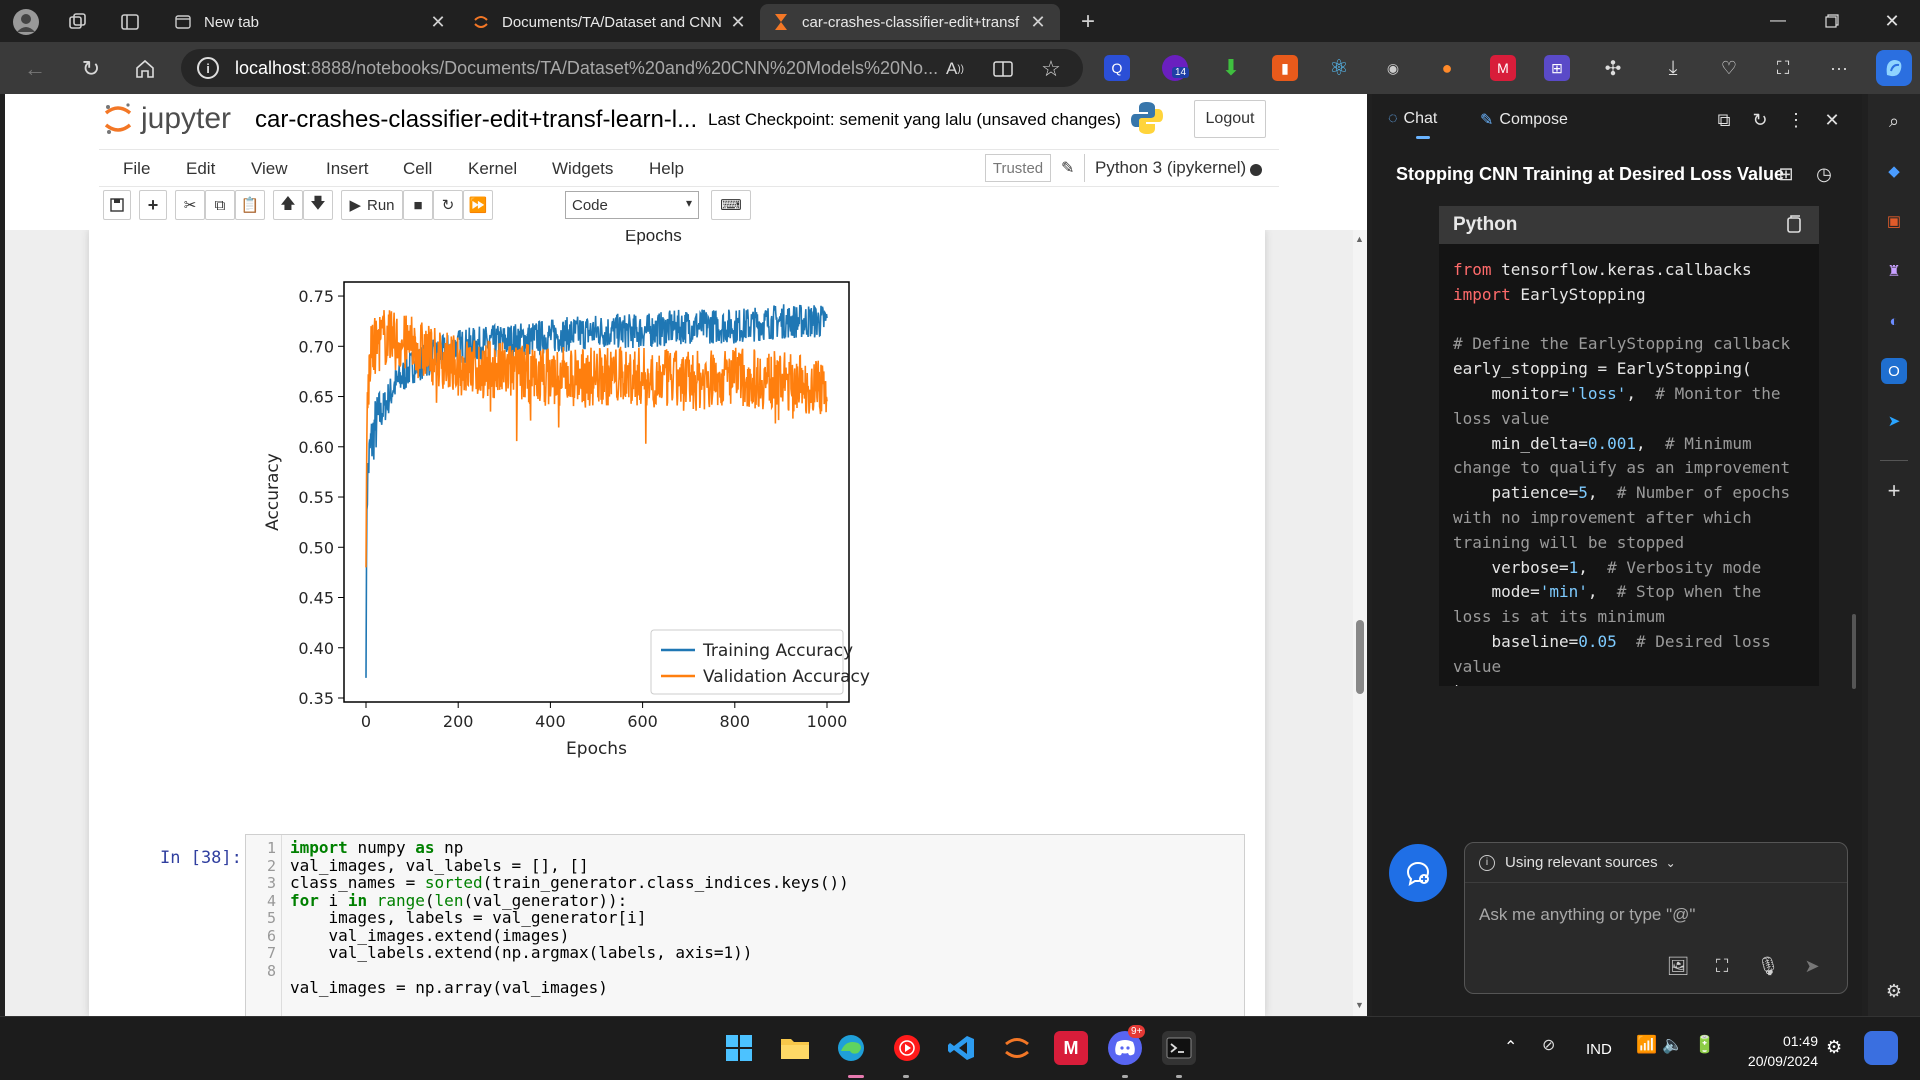  Describe the element at coordinates (1796, 120) in the screenshot. I see `more-options-icon: ⋮` at that location.